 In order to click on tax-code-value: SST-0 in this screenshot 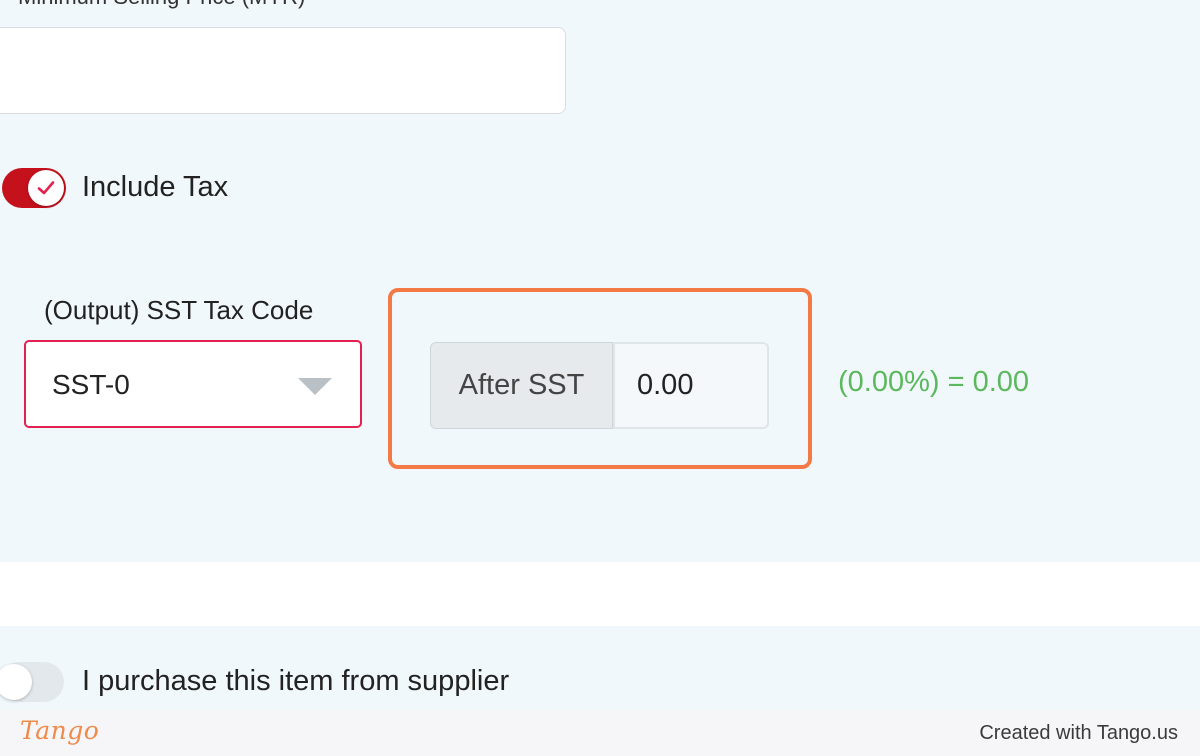, I will do `click(91, 384)`.